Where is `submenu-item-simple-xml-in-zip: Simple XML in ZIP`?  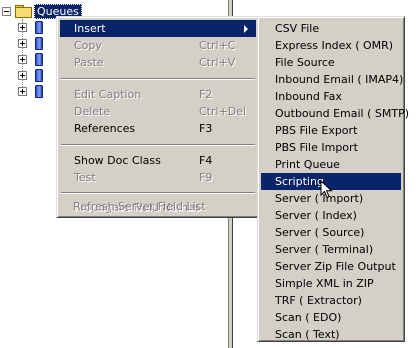 submenu-item-simple-xml-in-zip: Simple XML in ZIP is located at coordinates (331, 283).